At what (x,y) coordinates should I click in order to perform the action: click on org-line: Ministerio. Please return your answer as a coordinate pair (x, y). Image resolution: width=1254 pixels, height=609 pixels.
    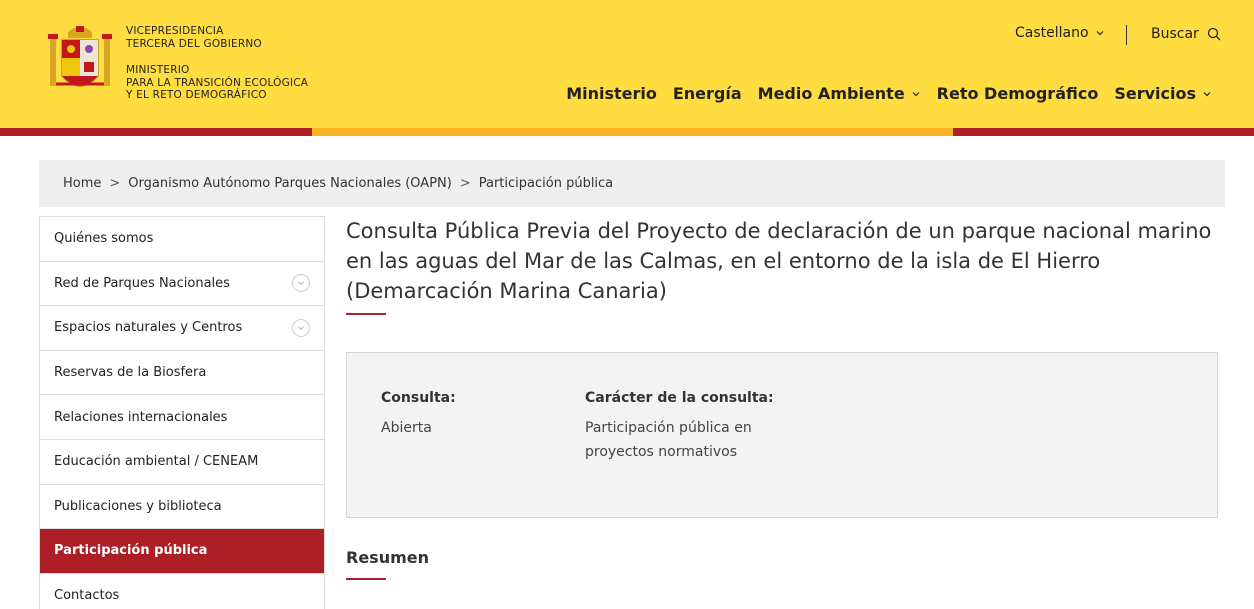
    Looking at the image, I should click on (158, 70).